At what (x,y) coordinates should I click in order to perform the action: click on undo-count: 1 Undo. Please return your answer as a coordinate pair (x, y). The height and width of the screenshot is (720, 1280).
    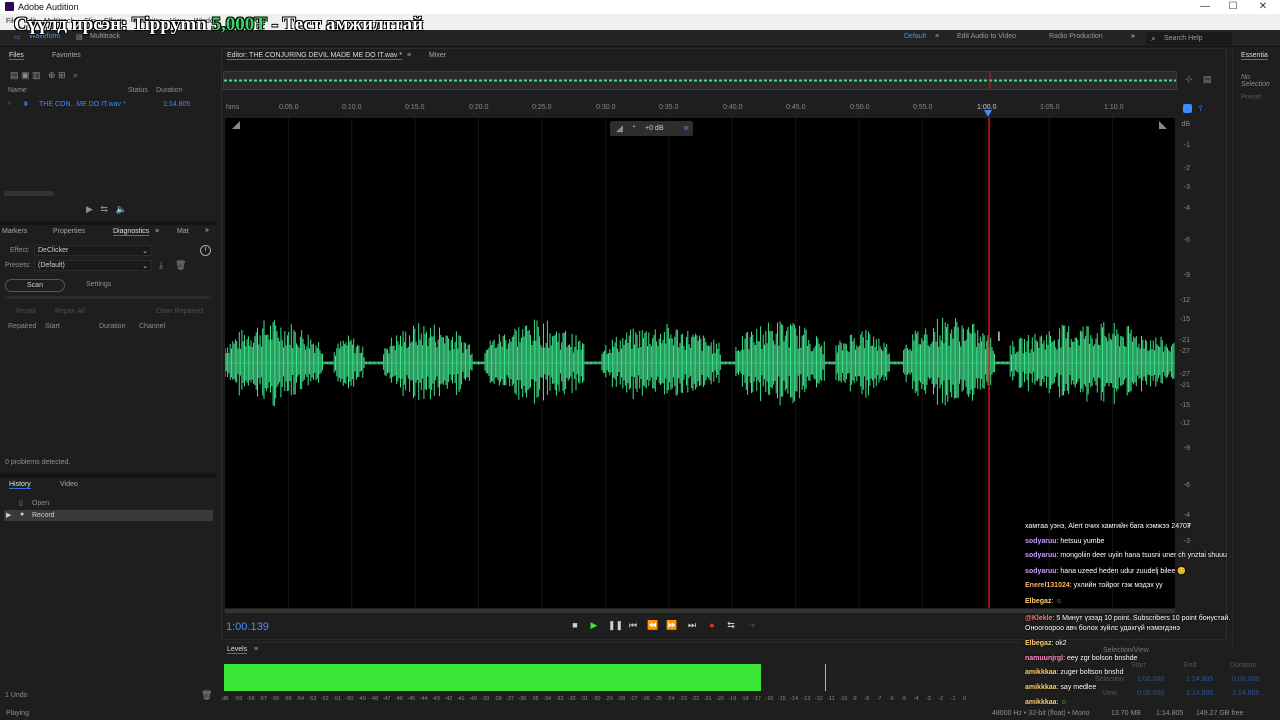
    Looking at the image, I should click on (16, 695).